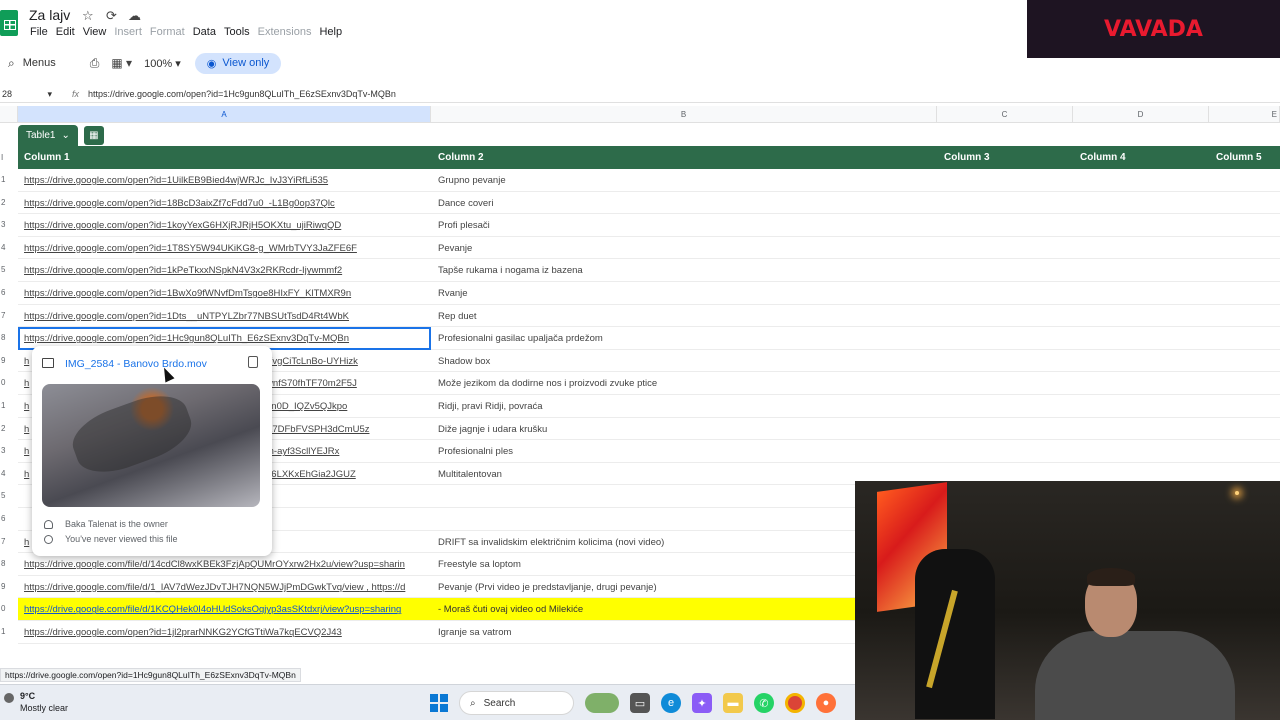 This screenshot has height=720, width=1280. What do you see at coordinates (702, 703) in the screenshot?
I see `copilot-icon: ✦` at bounding box center [702, 703].